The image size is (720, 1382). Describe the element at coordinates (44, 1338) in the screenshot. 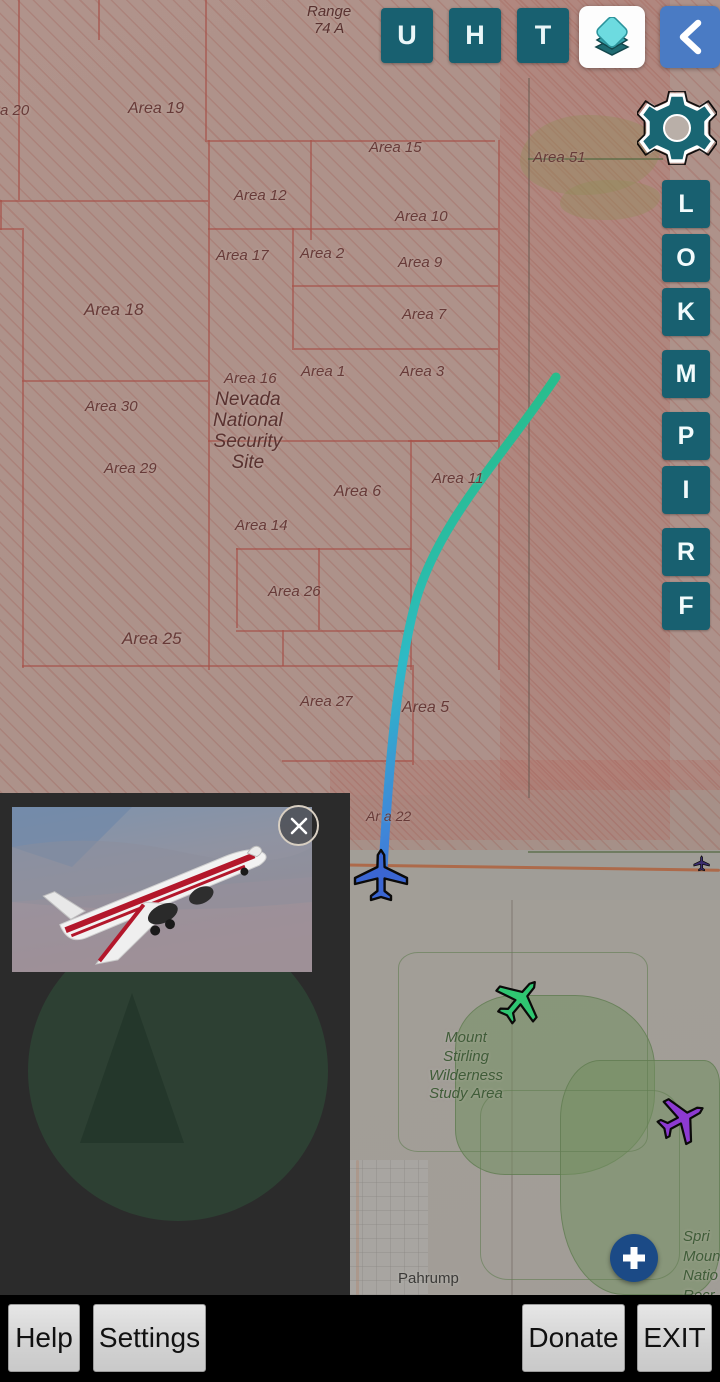

I see `help-button: Help` at that location.